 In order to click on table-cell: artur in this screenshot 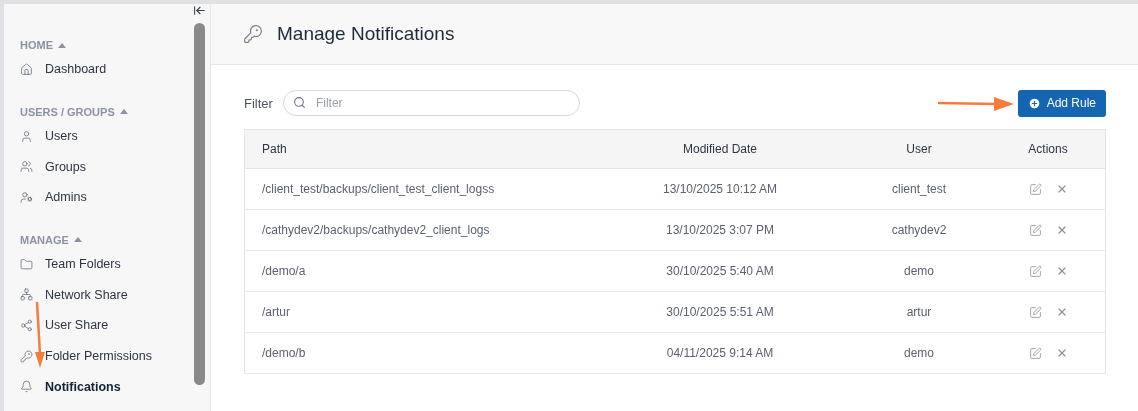, I will do `click(919, 312)`.